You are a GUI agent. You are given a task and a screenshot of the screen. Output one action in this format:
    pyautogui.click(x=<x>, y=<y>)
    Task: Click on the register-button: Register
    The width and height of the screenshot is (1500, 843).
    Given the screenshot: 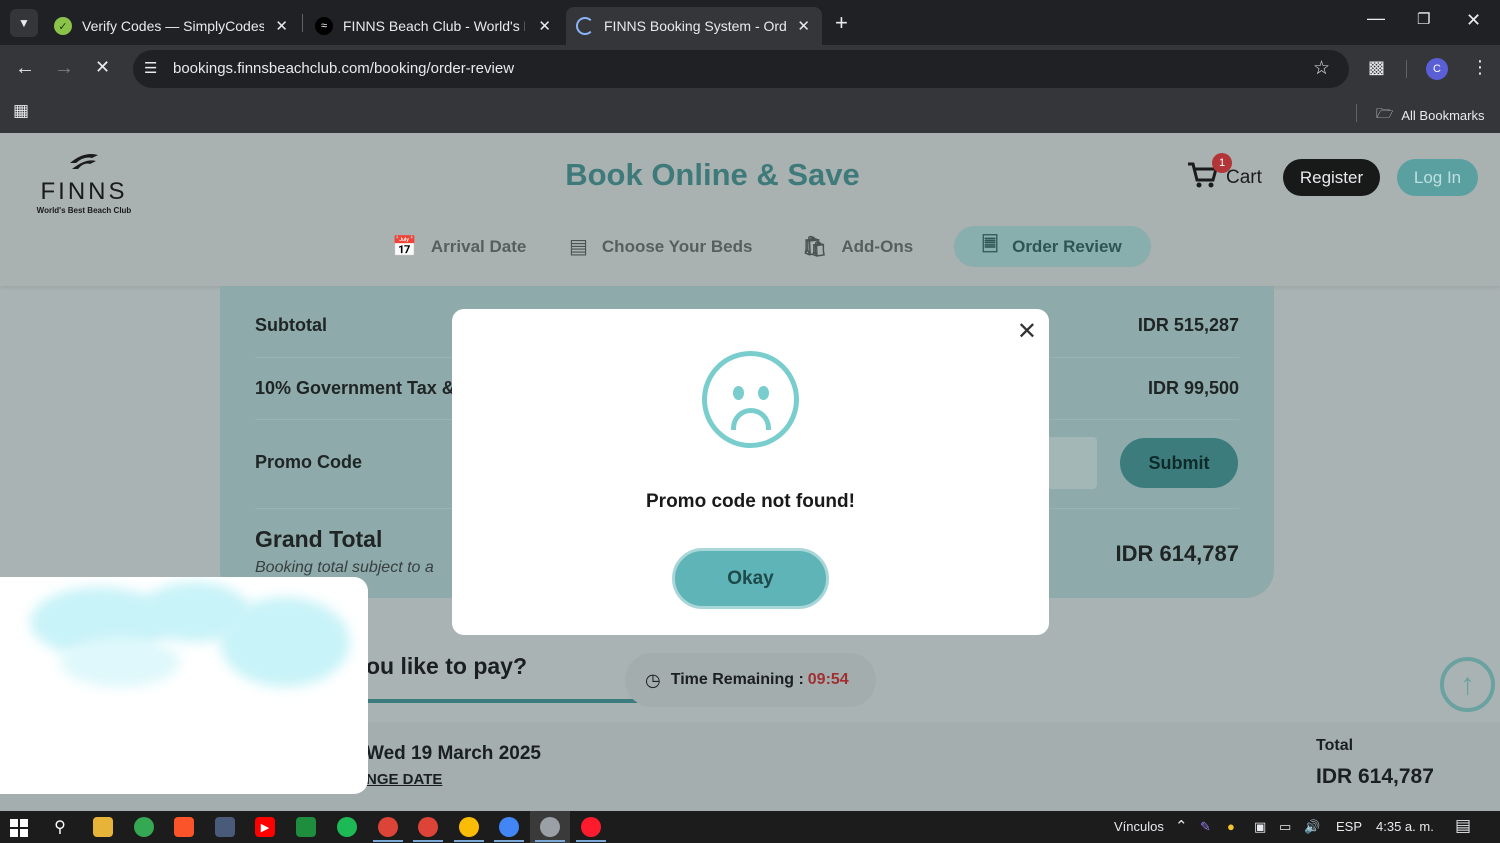 What is the action you would take?
    pyautogui.click(x=1331, y=177)
    